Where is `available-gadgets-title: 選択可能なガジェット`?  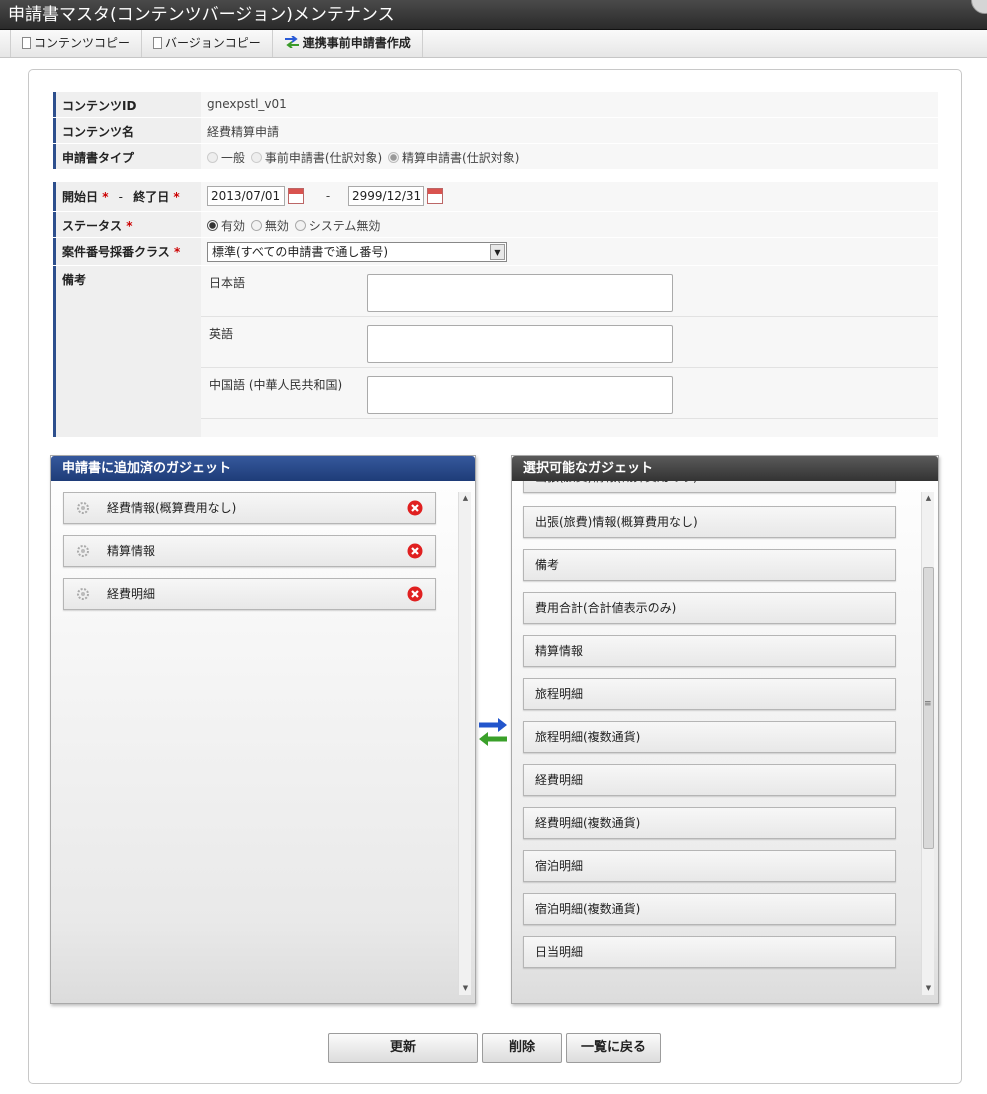
available-gadgets-title: 選択可能なガジェット is located at coordinates (725, 468).